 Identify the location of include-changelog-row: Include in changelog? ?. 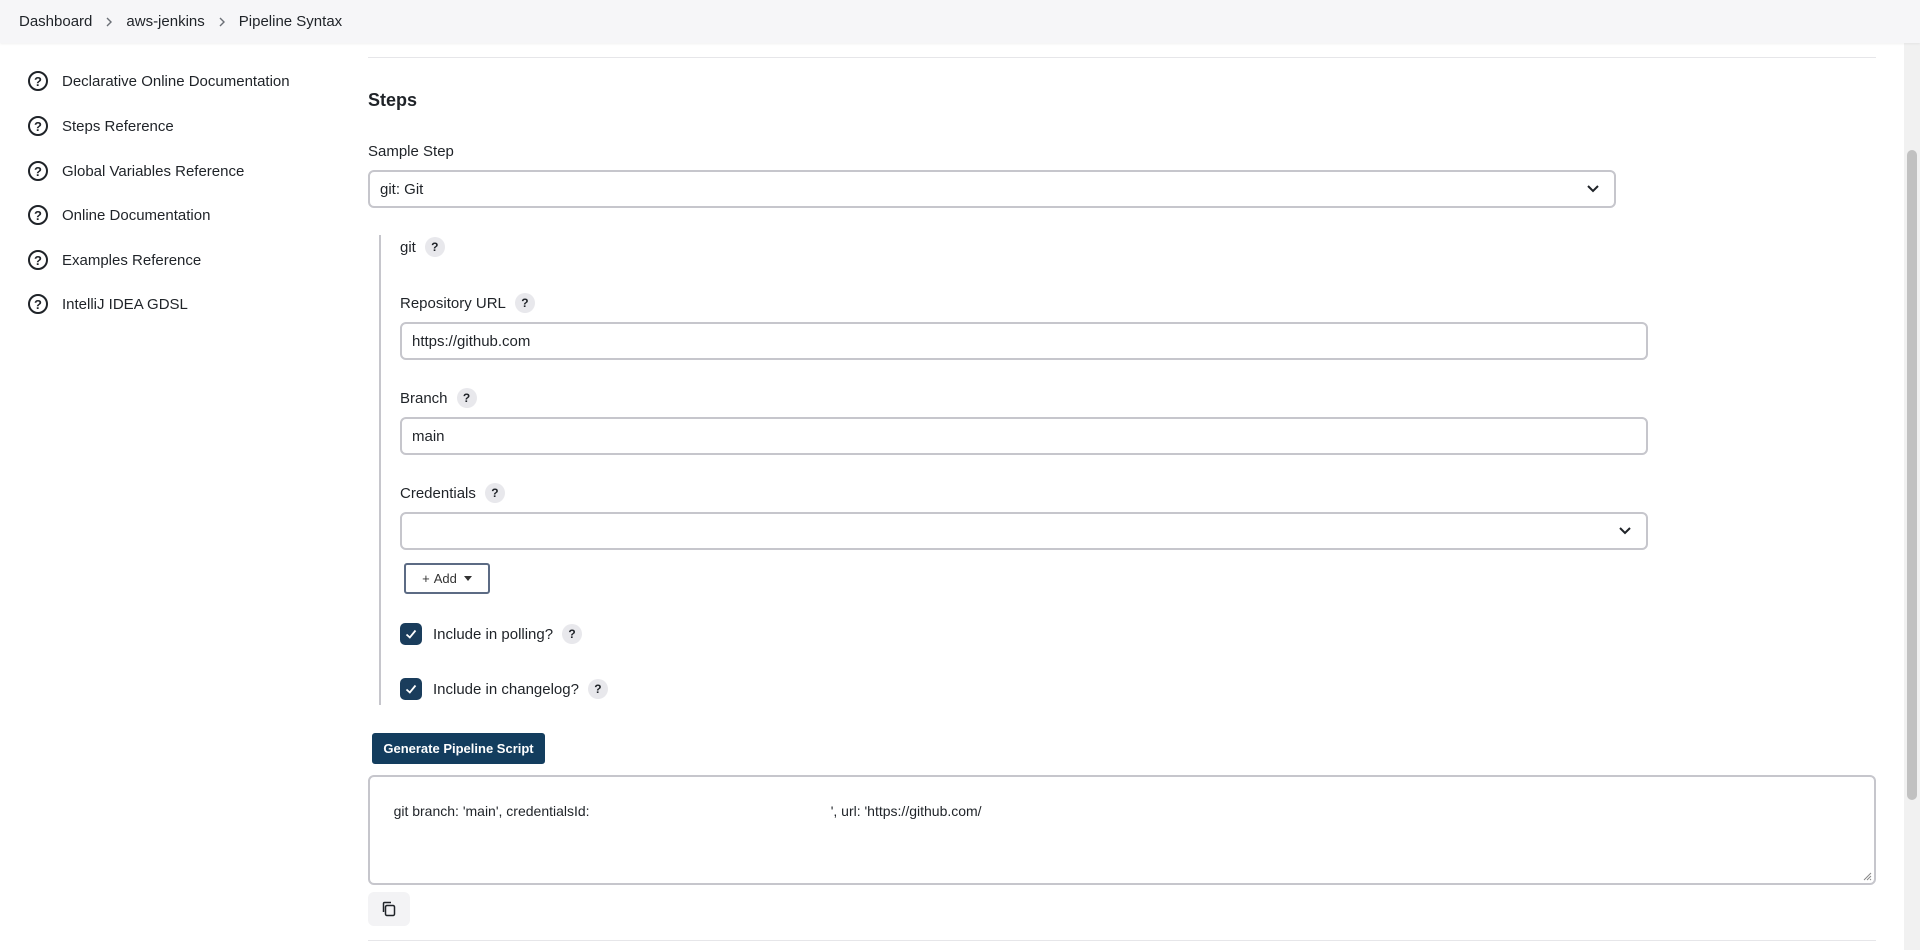
(504, 689).